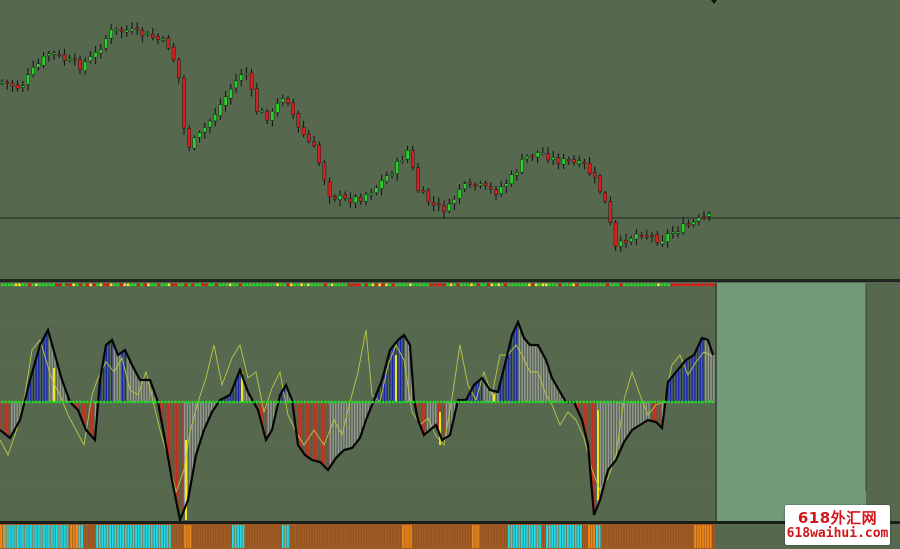 The image size is (900, 549). I want to click on watermark-title: 618外汇网, so click(837, 518).